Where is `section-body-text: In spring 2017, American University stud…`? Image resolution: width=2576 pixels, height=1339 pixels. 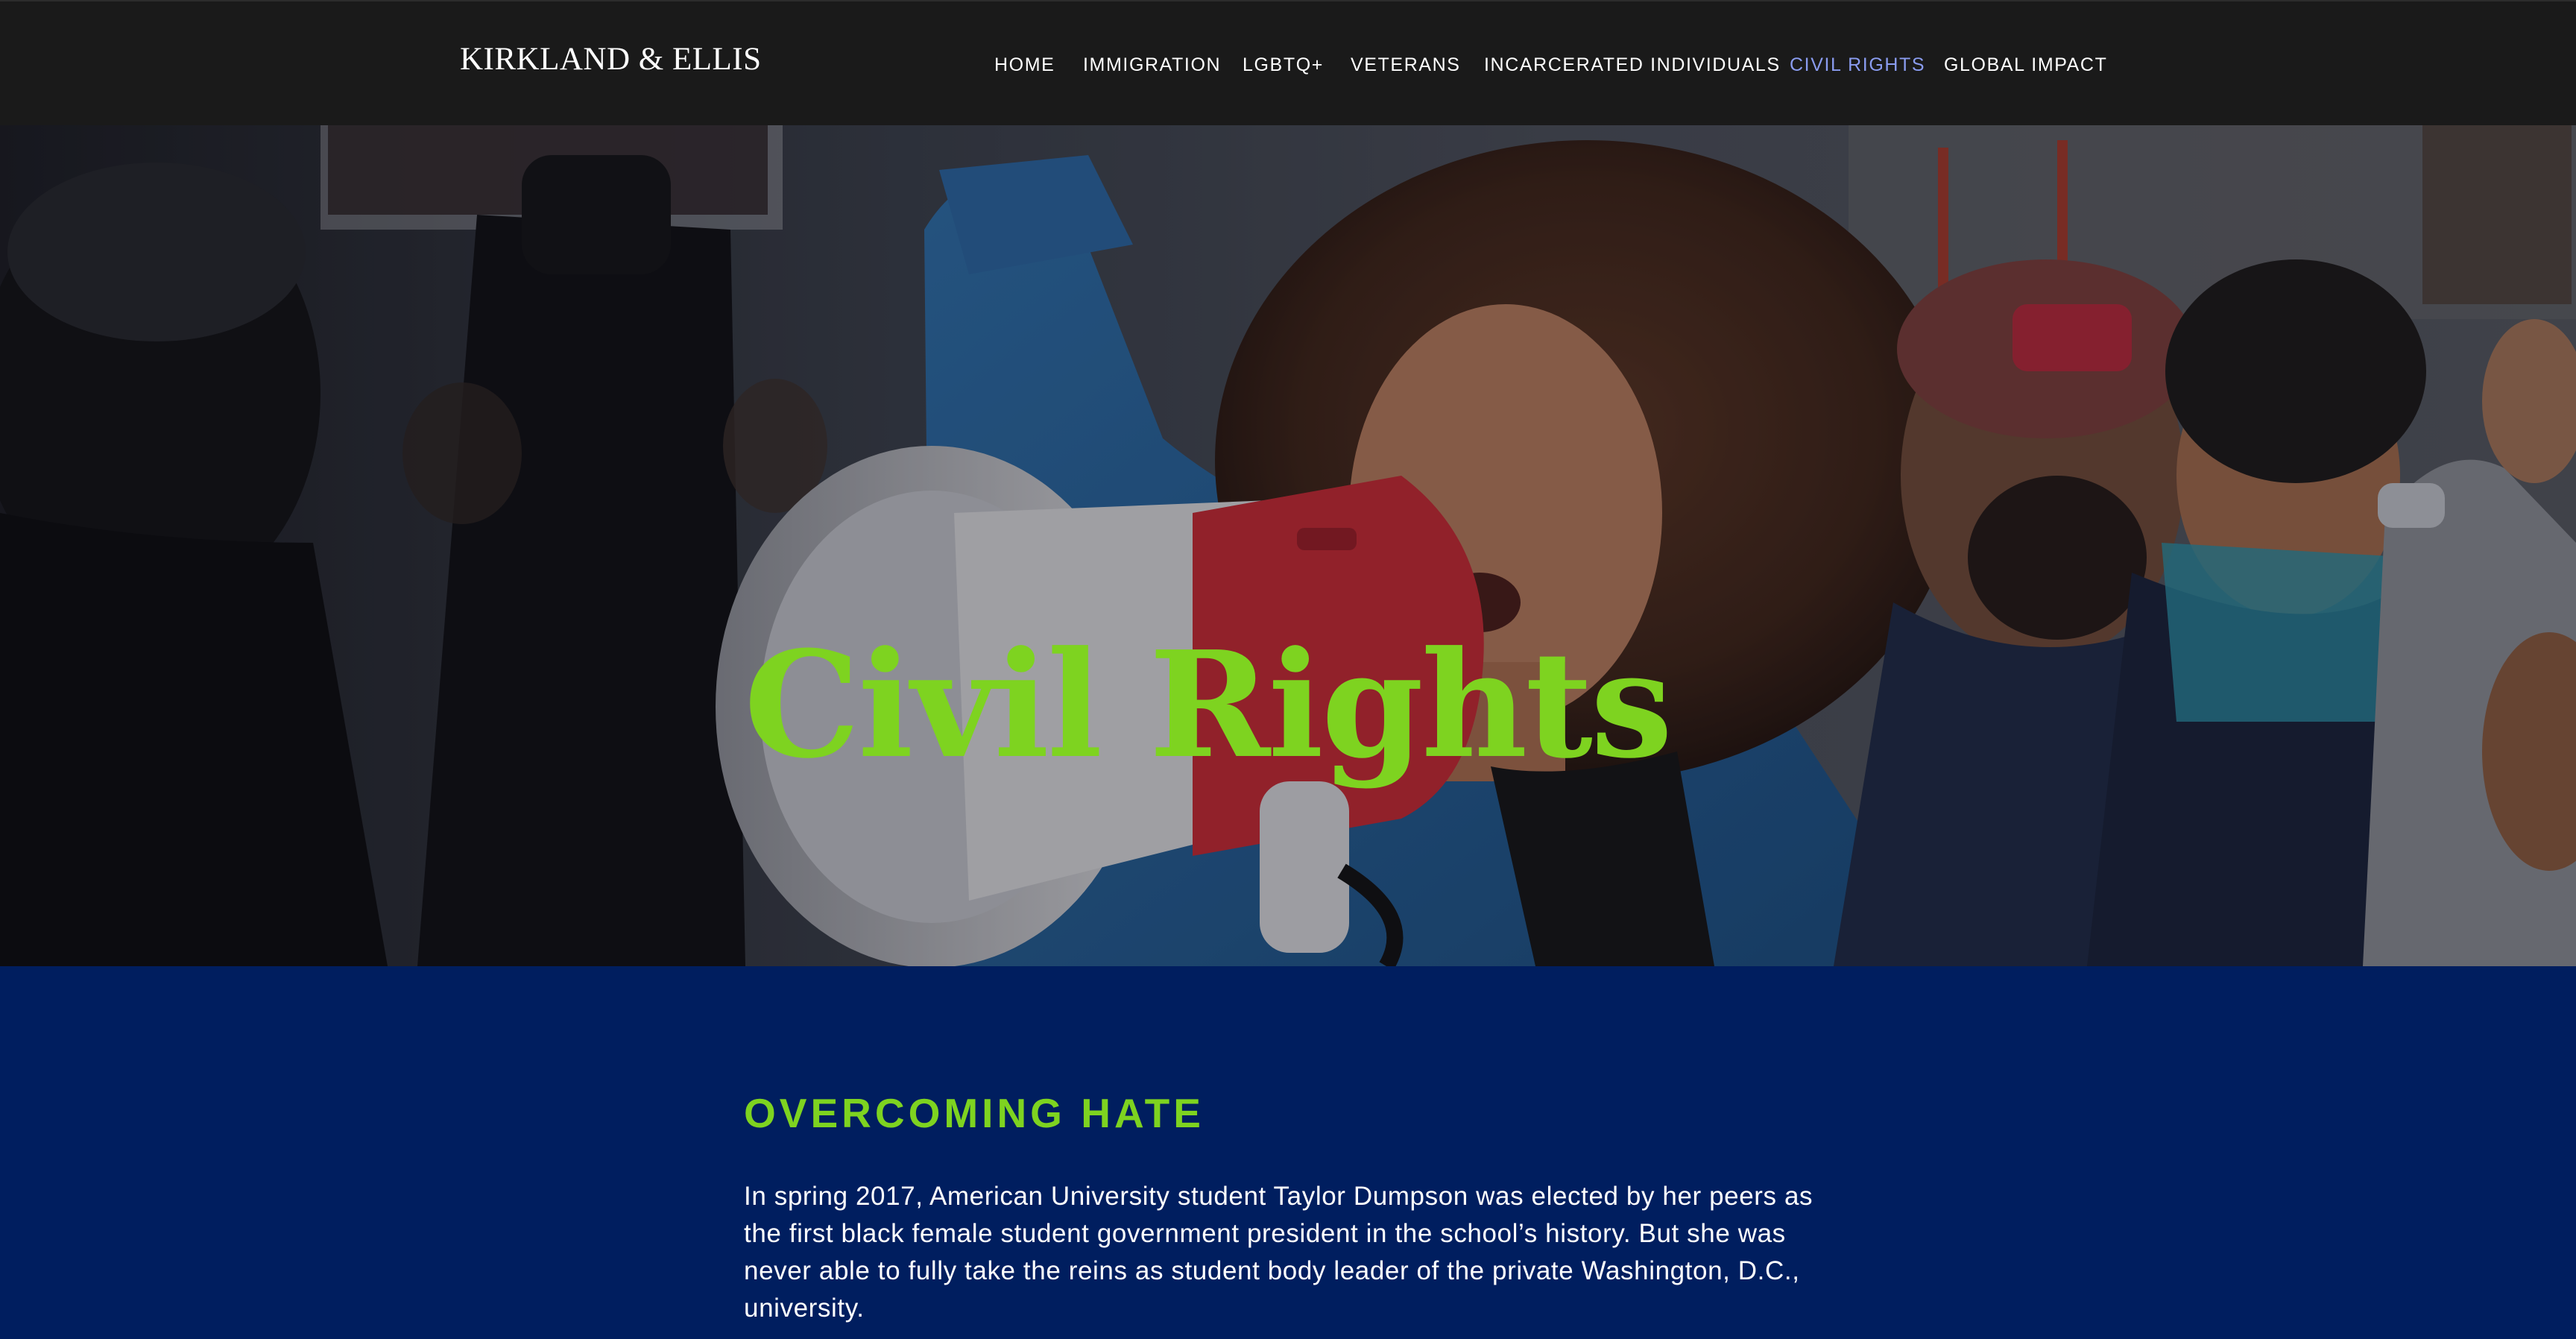
section-body-text: In spring 2017, American University stud… is located at coordinates (1278, 1252).